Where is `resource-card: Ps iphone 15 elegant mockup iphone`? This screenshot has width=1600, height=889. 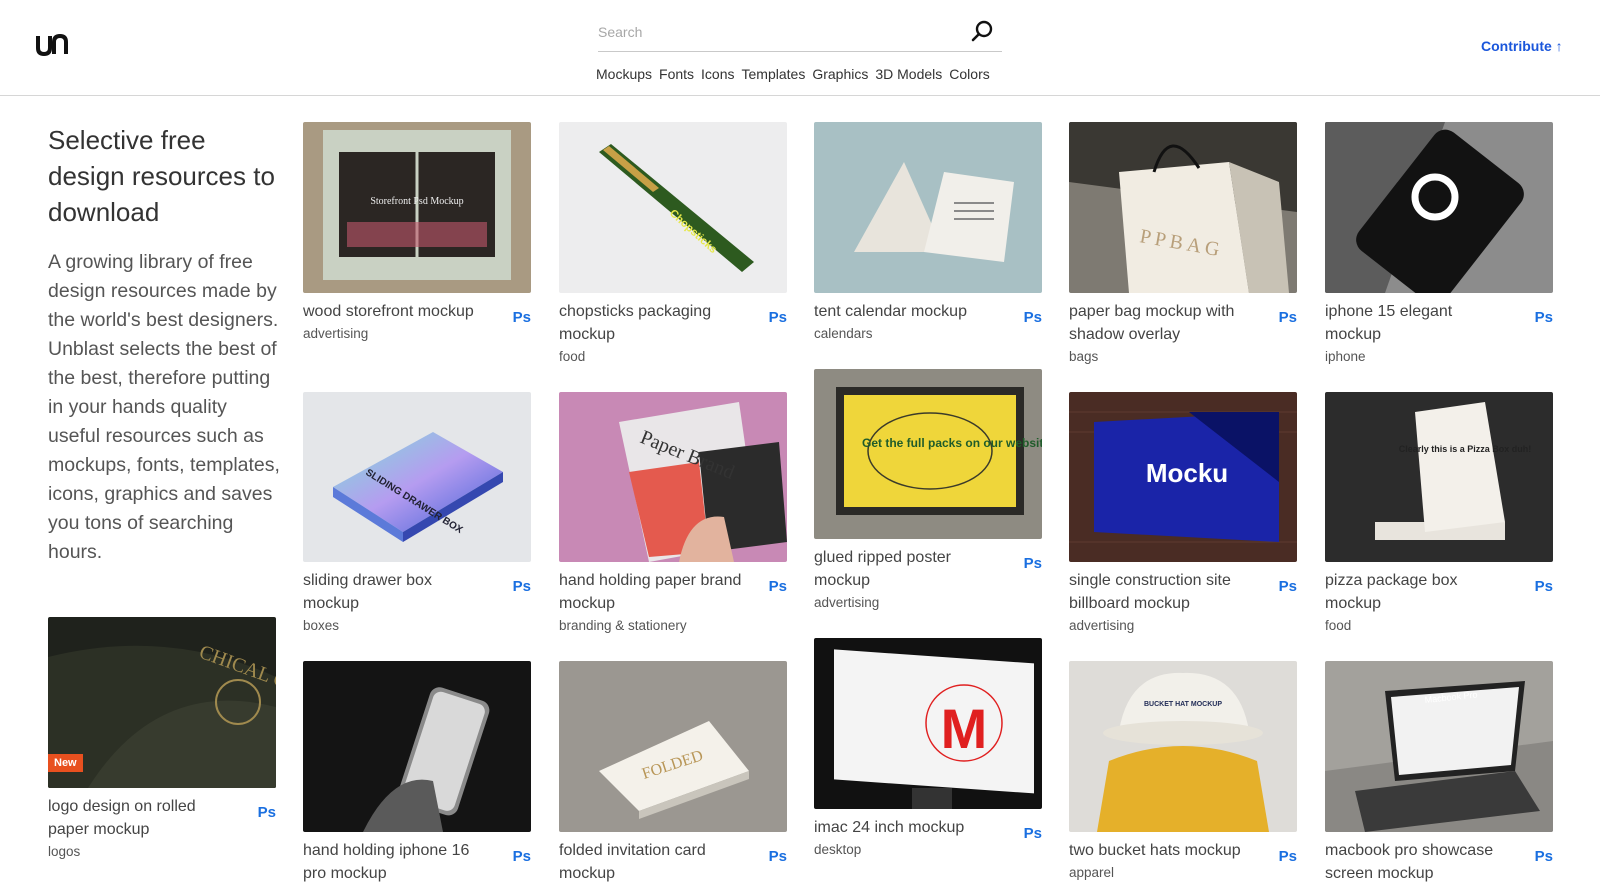
resource-card: Ps iphone 15 elegant mockup iphone is located at coordinates (1439, 243).